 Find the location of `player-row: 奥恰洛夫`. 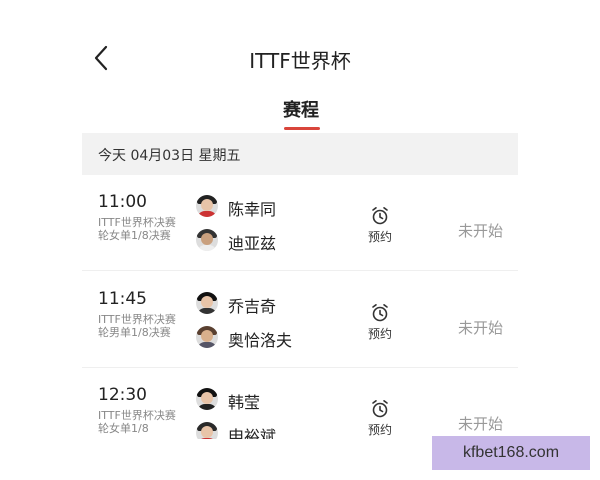

player-row: 奥恰洛夫 is located at coordinates (281, 339).